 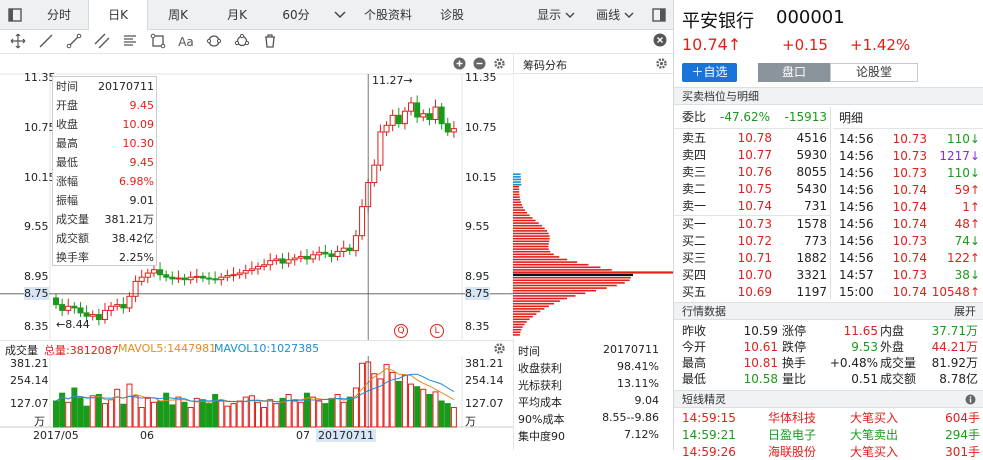 I want to click on trade-time: 14:57, so click(x=856, y=275).